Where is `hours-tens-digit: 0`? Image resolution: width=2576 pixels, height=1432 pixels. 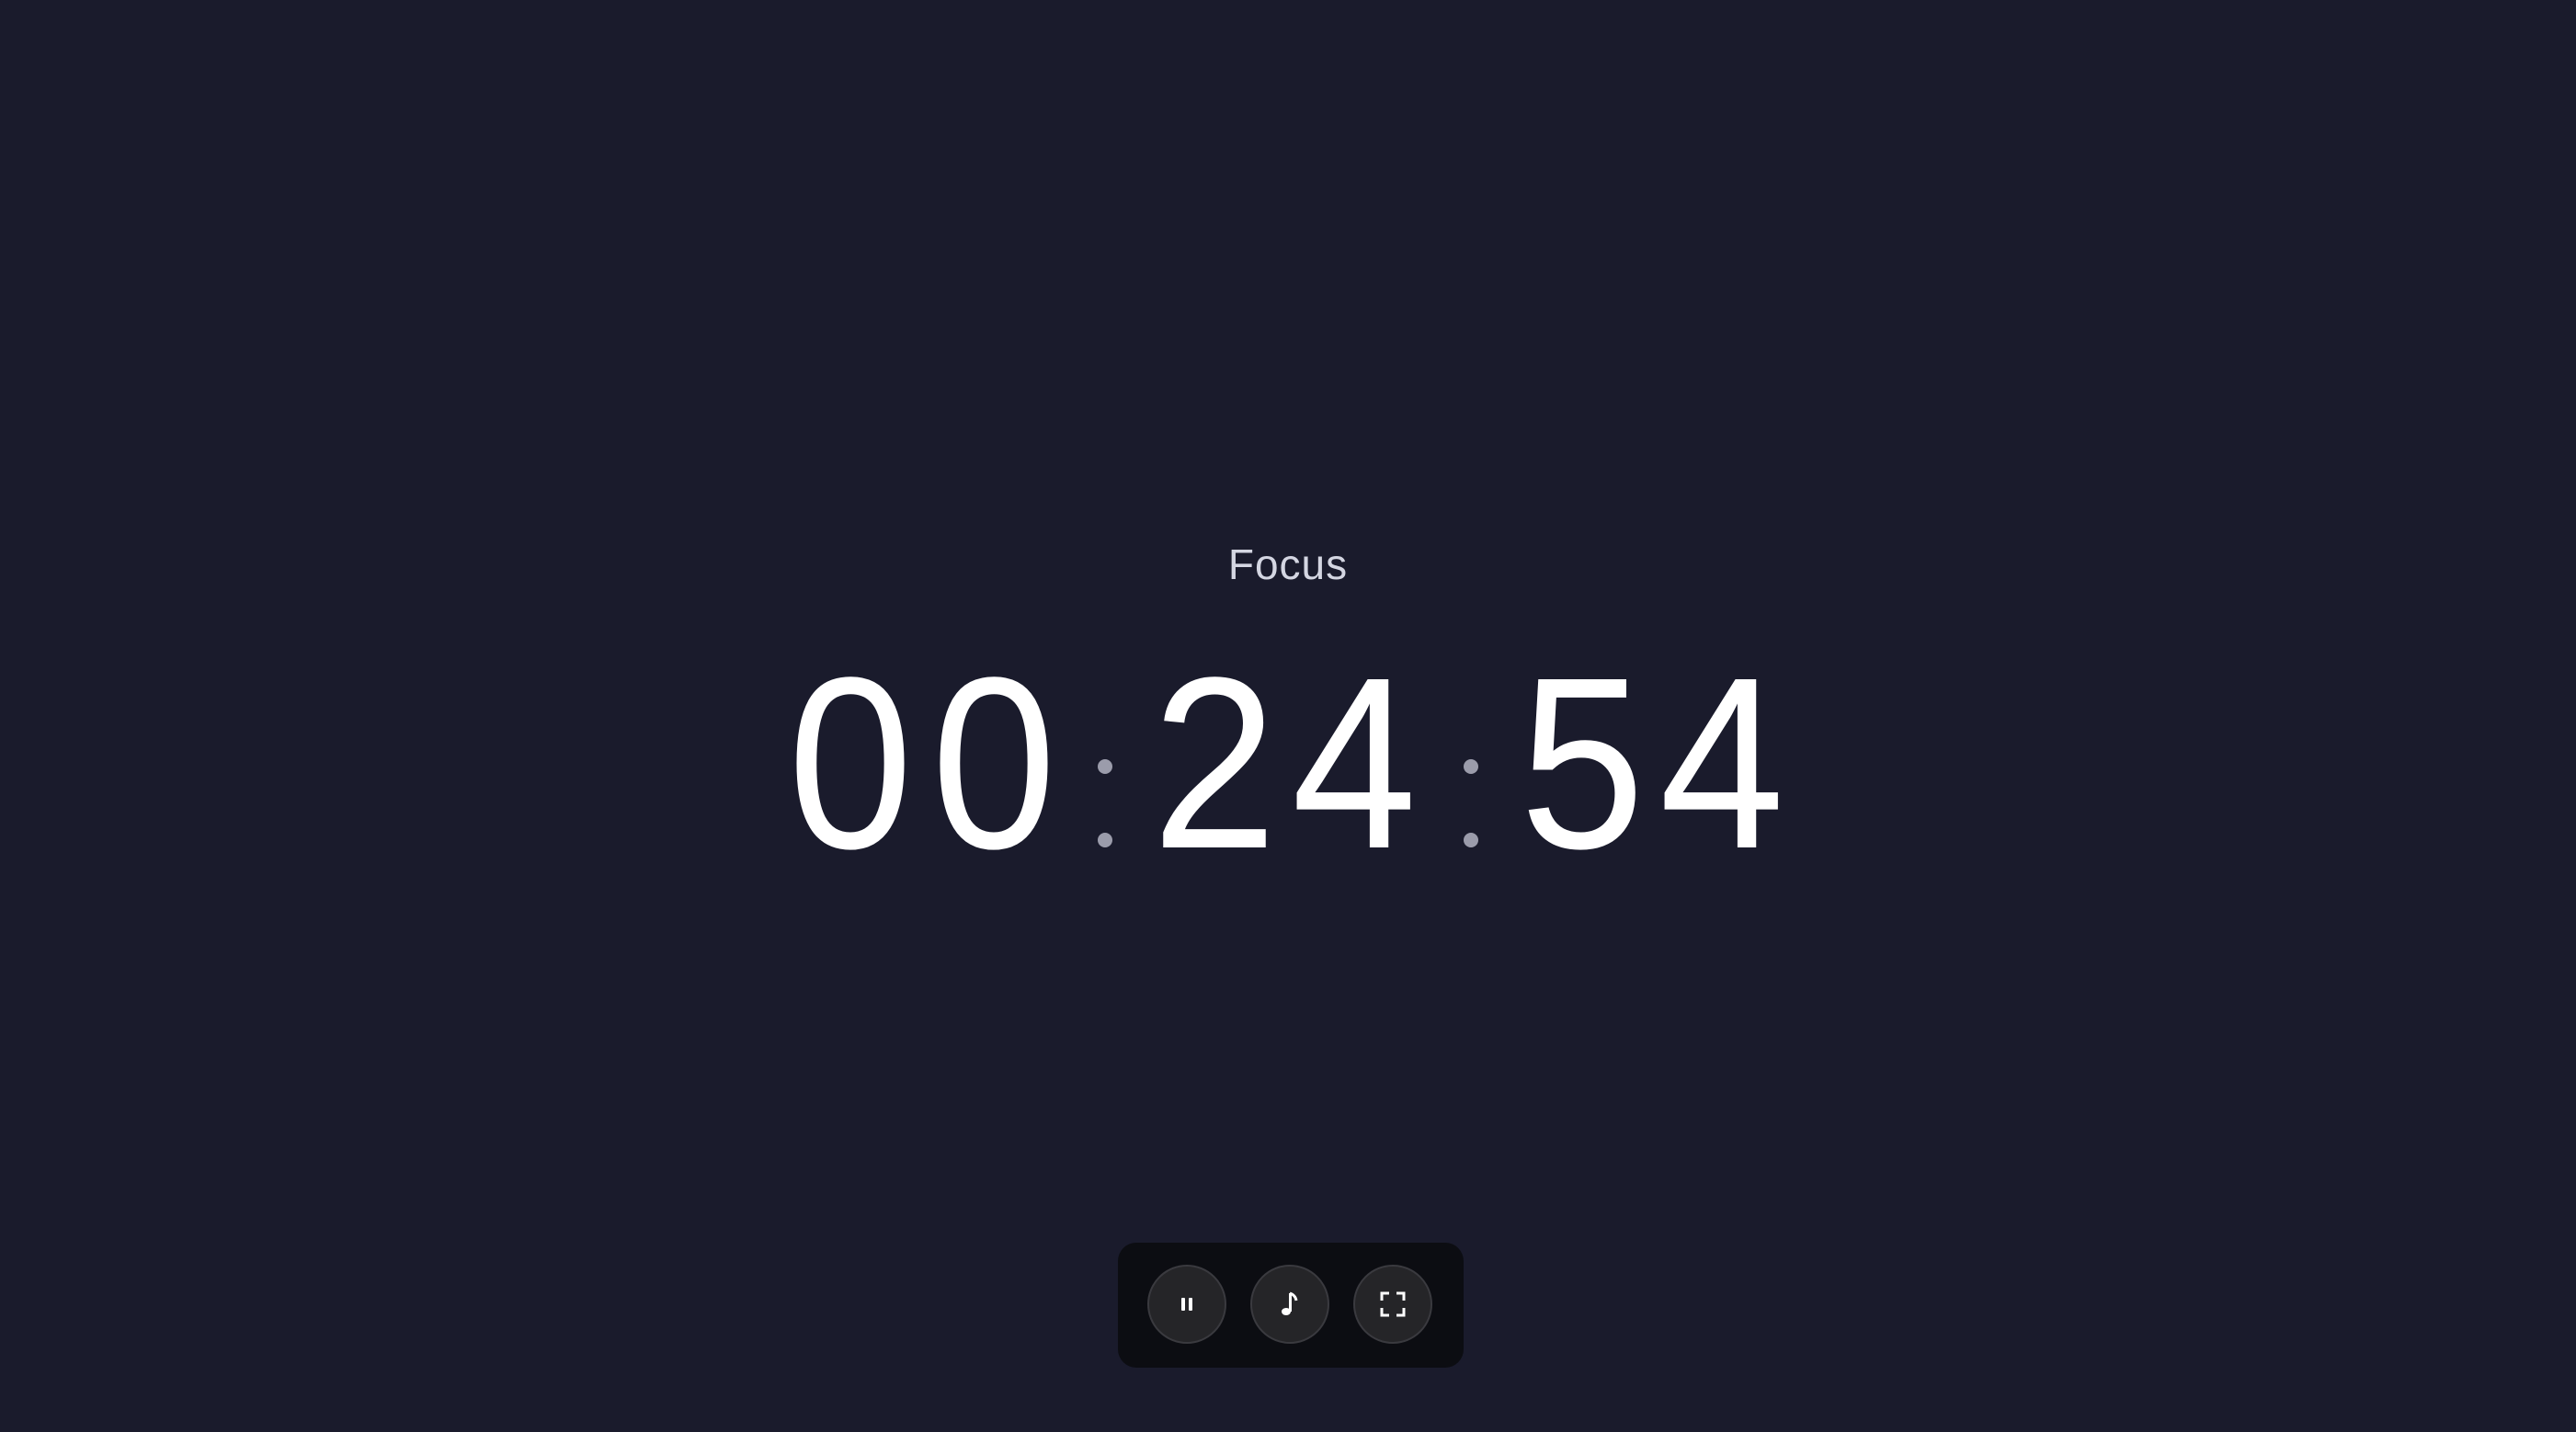
hours-tens-digit: 0 is located at coordinates (850, 763).